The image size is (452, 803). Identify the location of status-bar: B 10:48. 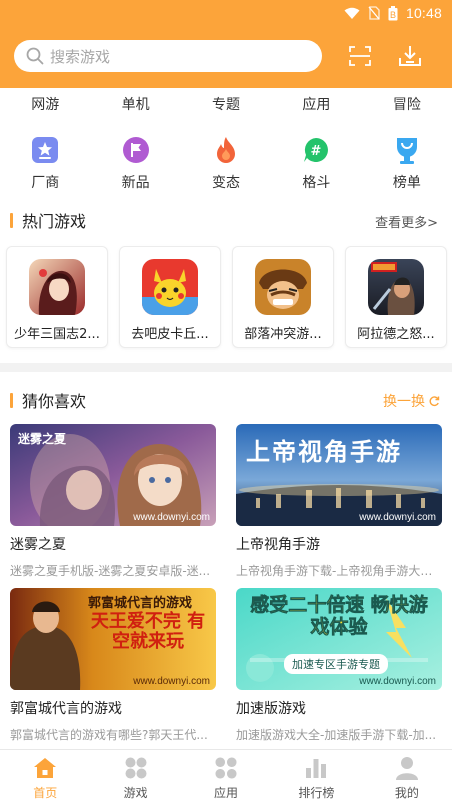
(393, 13).